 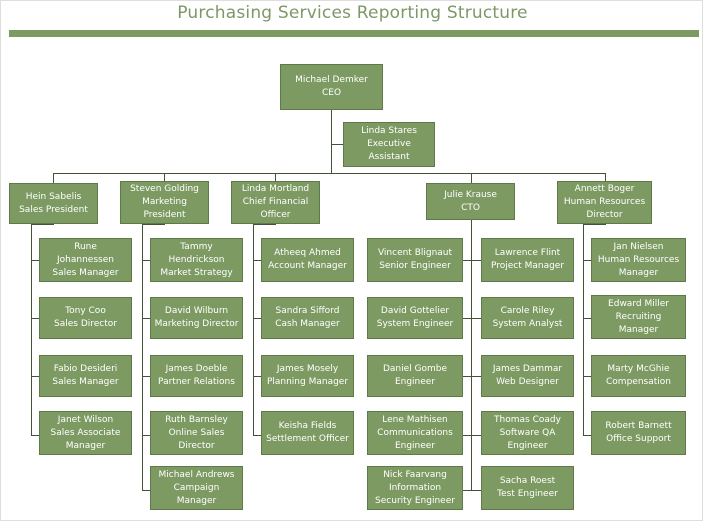 What do you see at coordinates (638, 433) in the screenshot?
I see `node-col6-report-4: Robert Barnett Office Support` at bounding box center [638, 433].